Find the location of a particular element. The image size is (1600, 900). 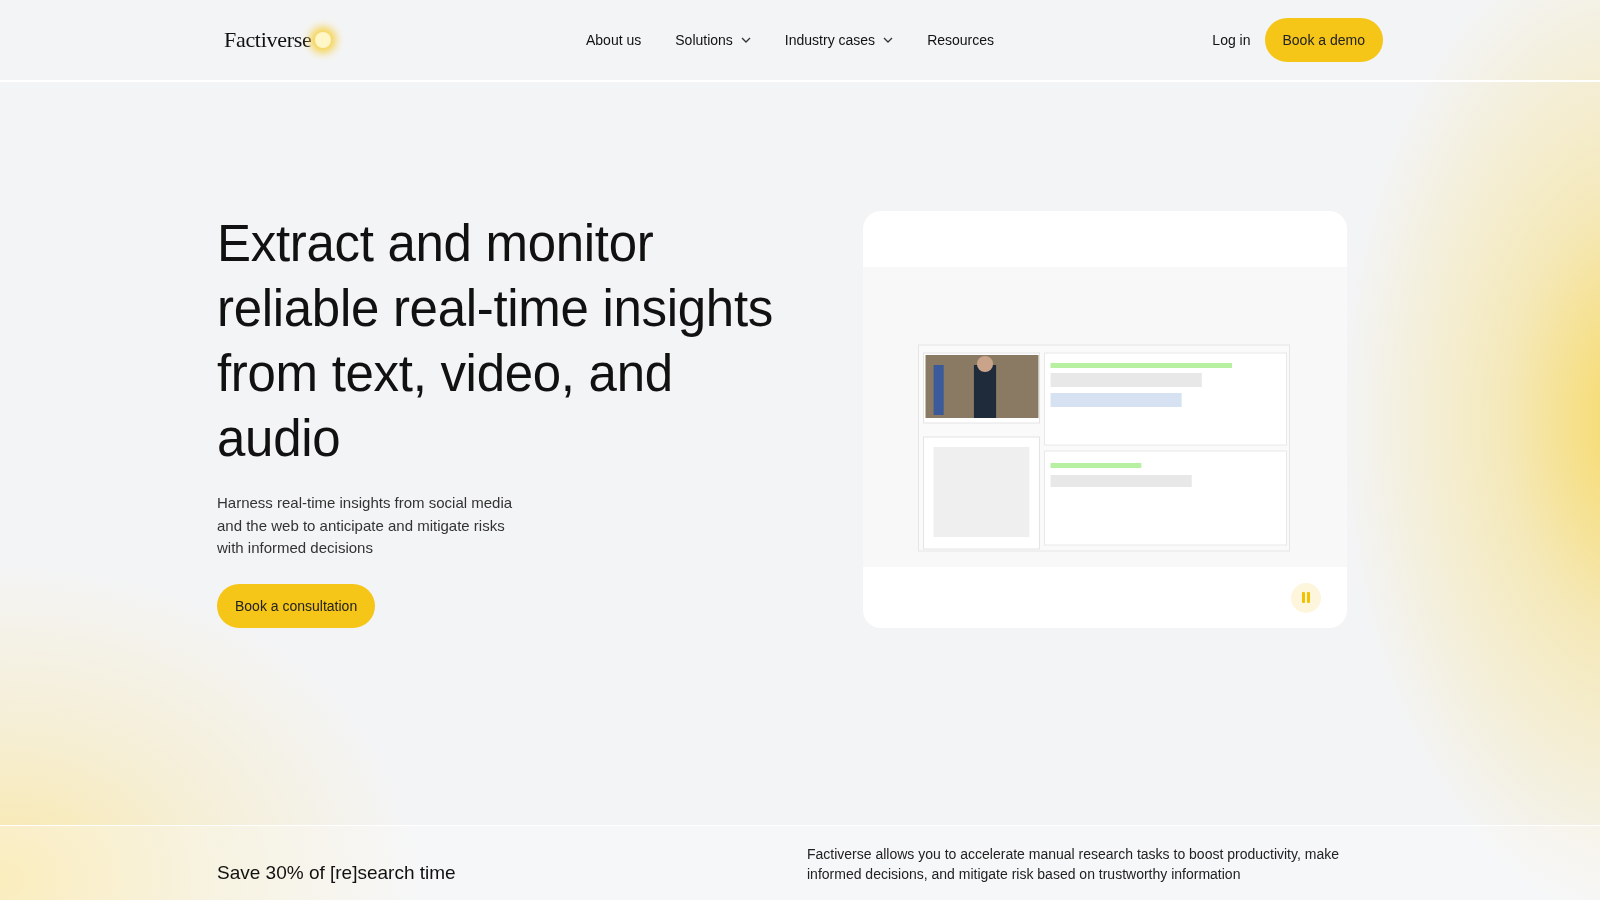

book-consultation-button: Book a consultation is located at coordinates (296, 605).